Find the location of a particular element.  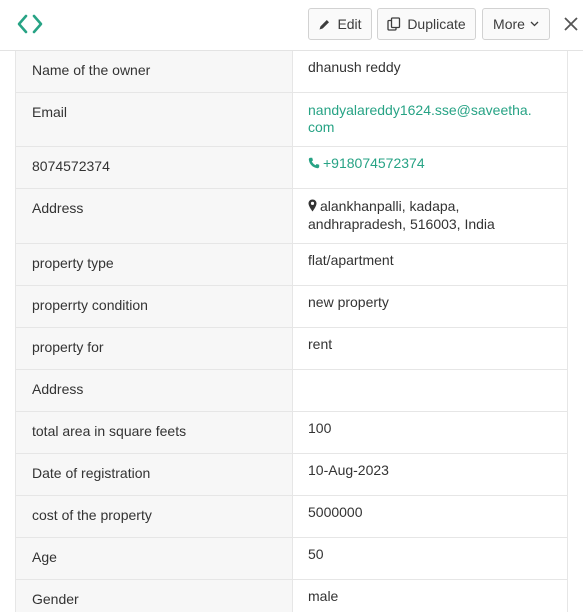

field-value is located at coordinates (430, 390).